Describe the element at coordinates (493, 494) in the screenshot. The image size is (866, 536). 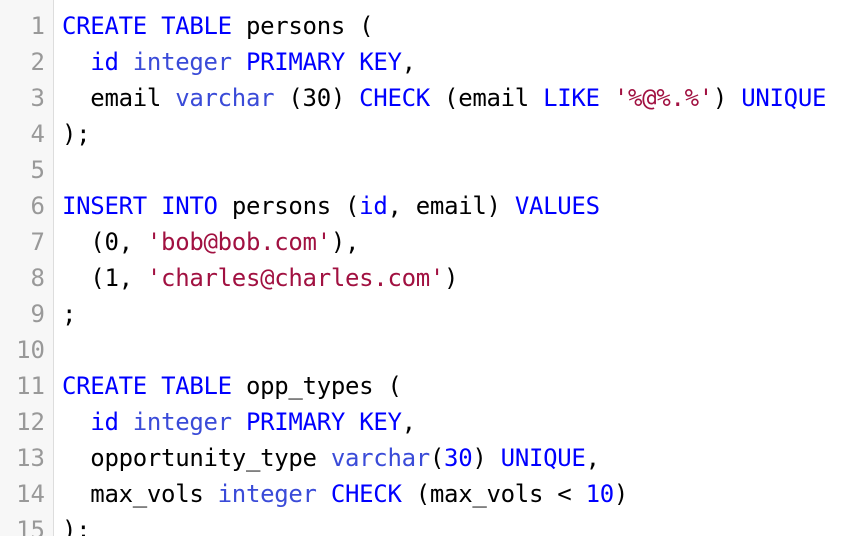
I see `plain-token: (max_vols <` at that location.